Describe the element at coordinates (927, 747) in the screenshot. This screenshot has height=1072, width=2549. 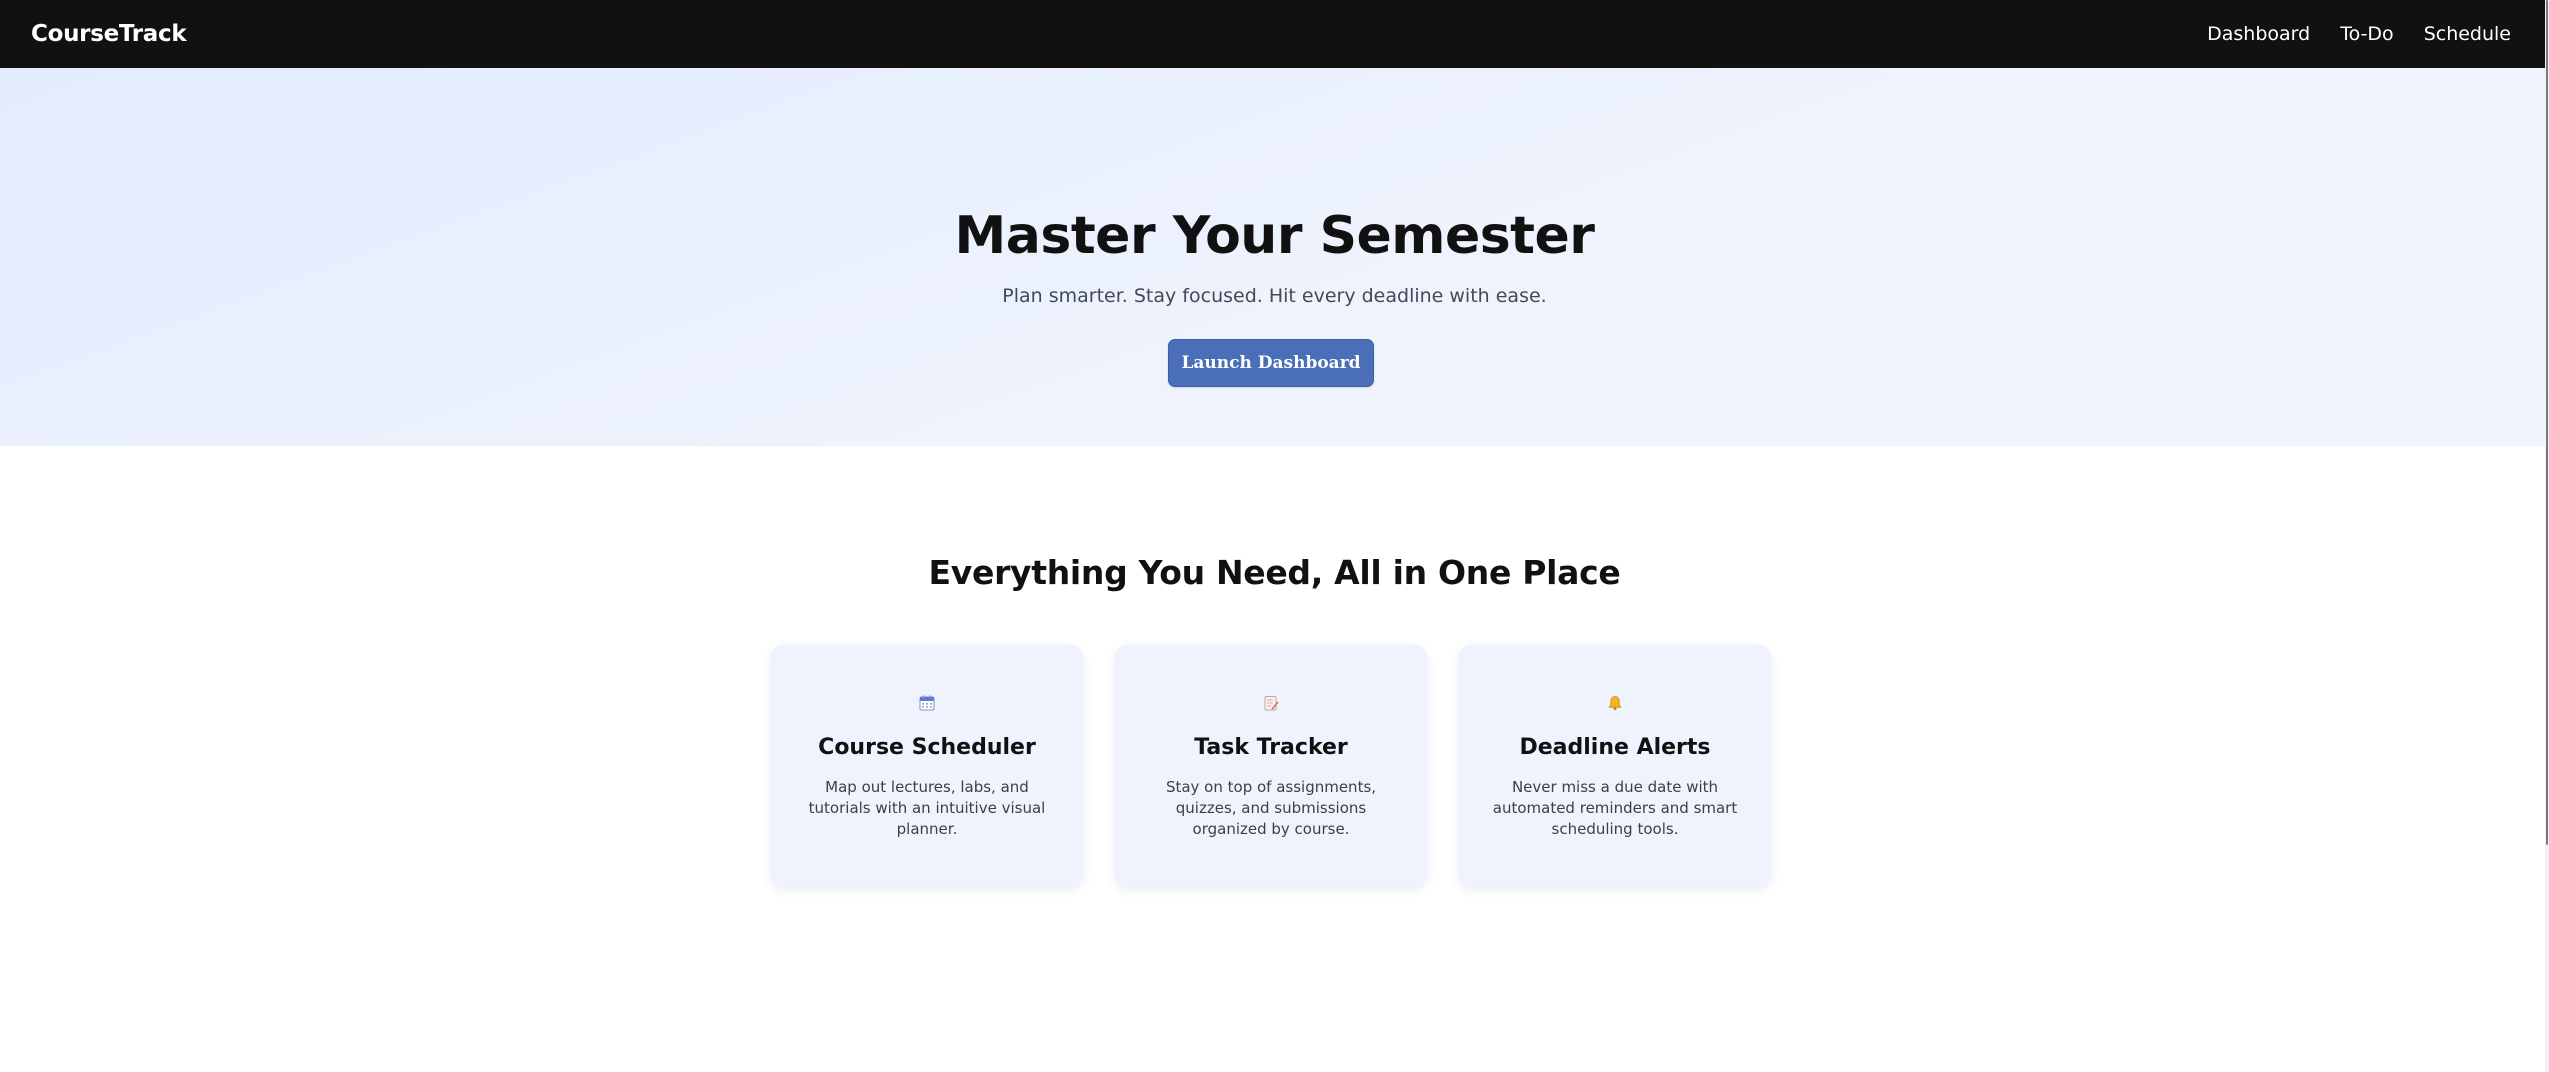
I see `card-title: Course Scheduler` at that location.